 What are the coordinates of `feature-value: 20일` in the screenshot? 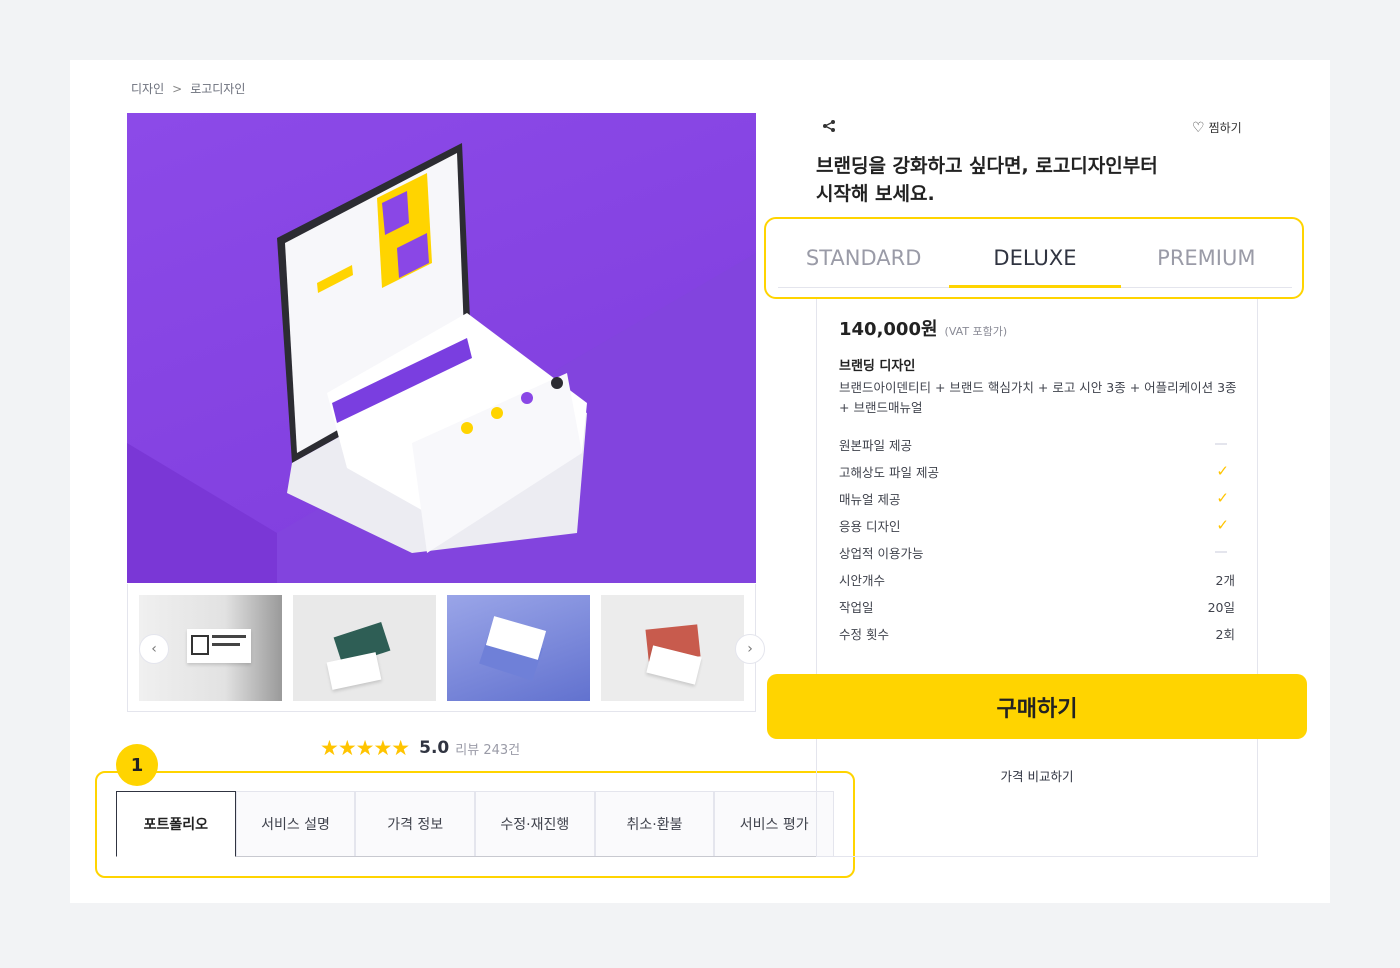 It's located at (1221, 607).